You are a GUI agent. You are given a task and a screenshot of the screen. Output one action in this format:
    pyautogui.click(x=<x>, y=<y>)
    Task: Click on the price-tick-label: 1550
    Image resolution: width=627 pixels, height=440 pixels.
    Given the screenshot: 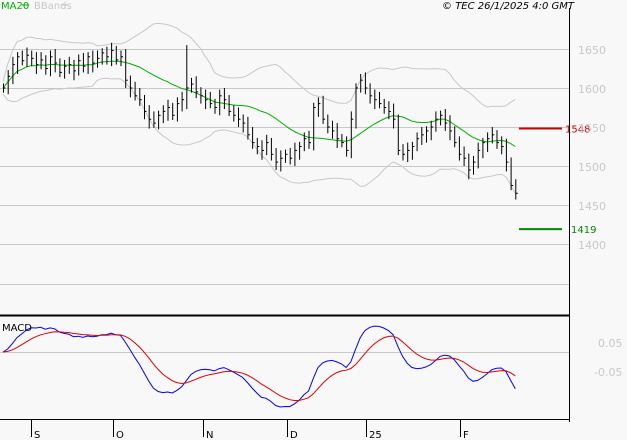 What is the action you would take?
    pyautogui.click(x=592, y=128)
    